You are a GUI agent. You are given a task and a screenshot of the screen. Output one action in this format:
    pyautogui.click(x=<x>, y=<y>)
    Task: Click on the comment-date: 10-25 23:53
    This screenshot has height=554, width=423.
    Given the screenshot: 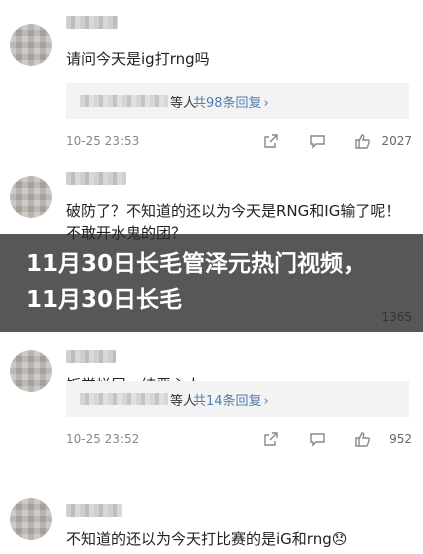 What is the action you would take?
    pyautogui.click(x=103, y=141)
    